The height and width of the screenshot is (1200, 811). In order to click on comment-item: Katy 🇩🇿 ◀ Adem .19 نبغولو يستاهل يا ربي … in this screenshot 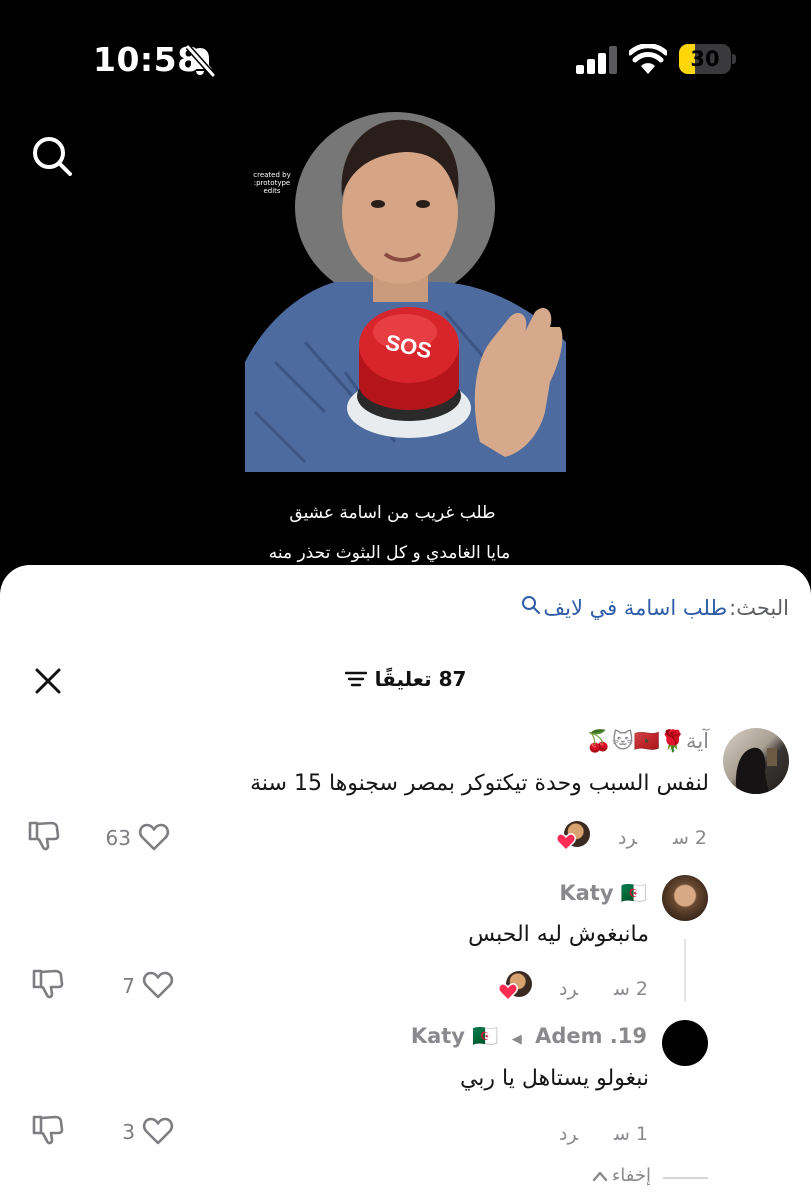, I will do `click(405, 1090)`.